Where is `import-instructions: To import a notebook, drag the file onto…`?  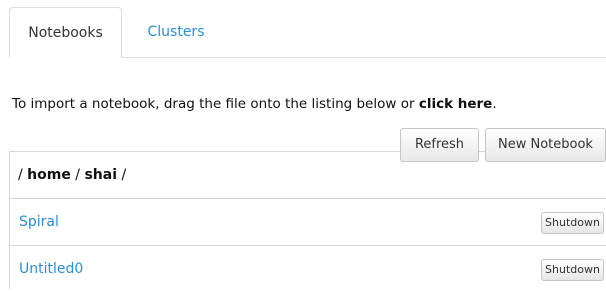 import-instructions: To import a notebook, drag the file onto… is located at coordinates (254, 104).